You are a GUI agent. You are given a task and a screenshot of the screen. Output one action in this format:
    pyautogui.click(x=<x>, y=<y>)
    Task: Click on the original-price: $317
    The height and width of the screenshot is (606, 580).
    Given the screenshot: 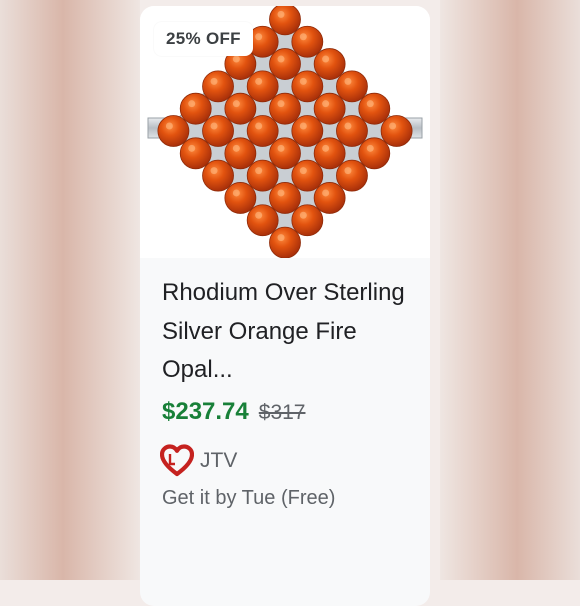 What is the action you would take?
    pyautogui.click(x=282, y=412)
    